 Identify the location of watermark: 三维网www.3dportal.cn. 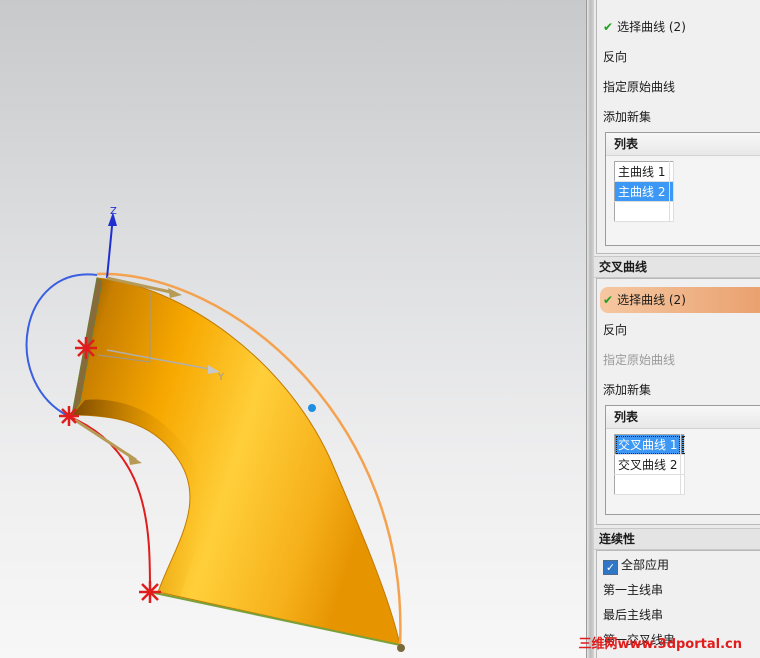
(660, 644).